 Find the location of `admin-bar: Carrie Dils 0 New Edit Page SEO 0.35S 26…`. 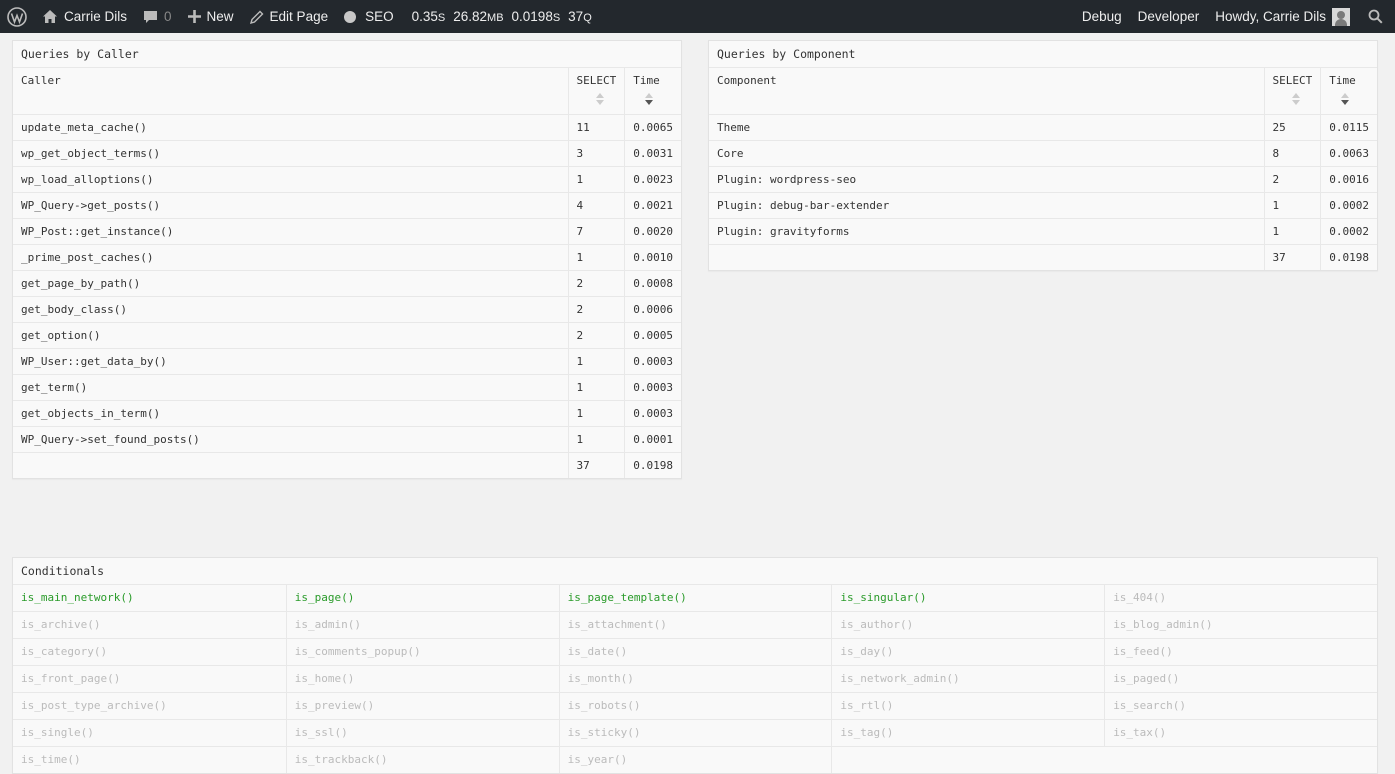

admin-bar: Carrie Dils 0 New Edit Page SEO 0.35S 26… is located at coordinates (697, 16).